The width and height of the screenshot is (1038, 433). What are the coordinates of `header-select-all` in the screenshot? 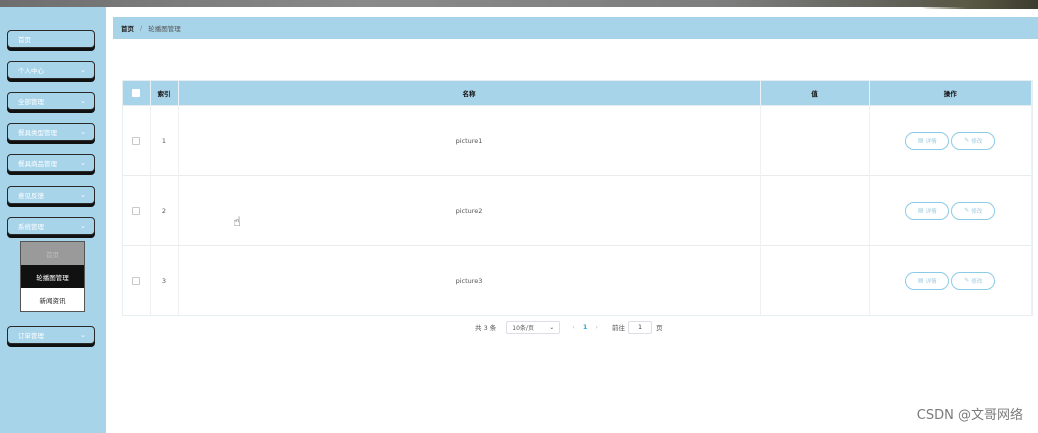 It's located at (137, 93).